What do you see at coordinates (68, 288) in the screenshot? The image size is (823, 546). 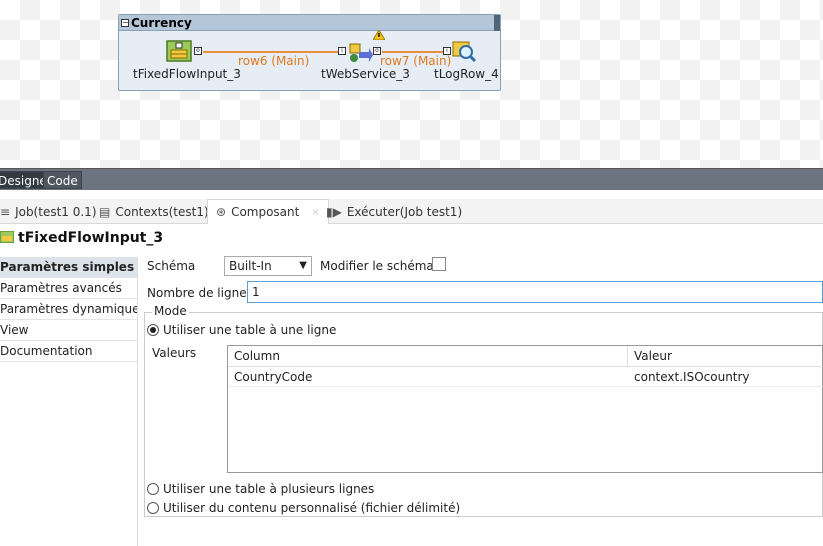 I see `nav-item-parametres-avances: Paramètres avancés` at bounding box center [68, 288].